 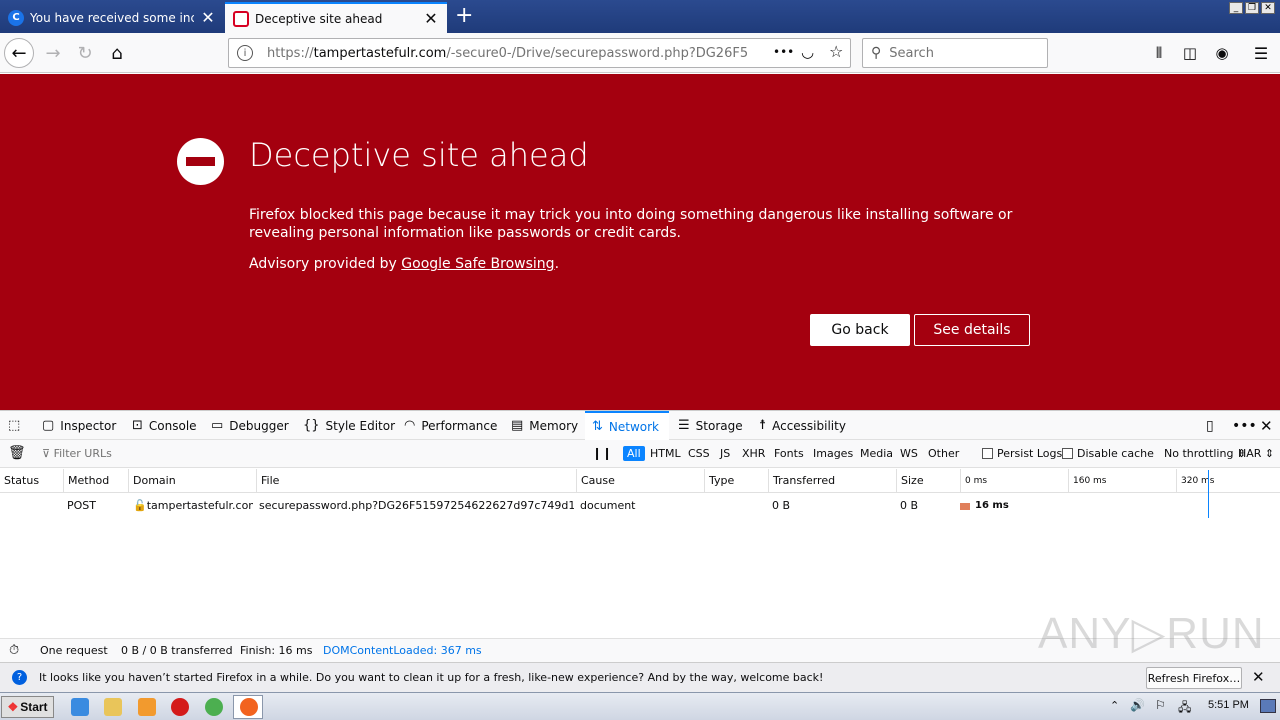 I want to click on chrome-icon, so click(x=214, y=707).